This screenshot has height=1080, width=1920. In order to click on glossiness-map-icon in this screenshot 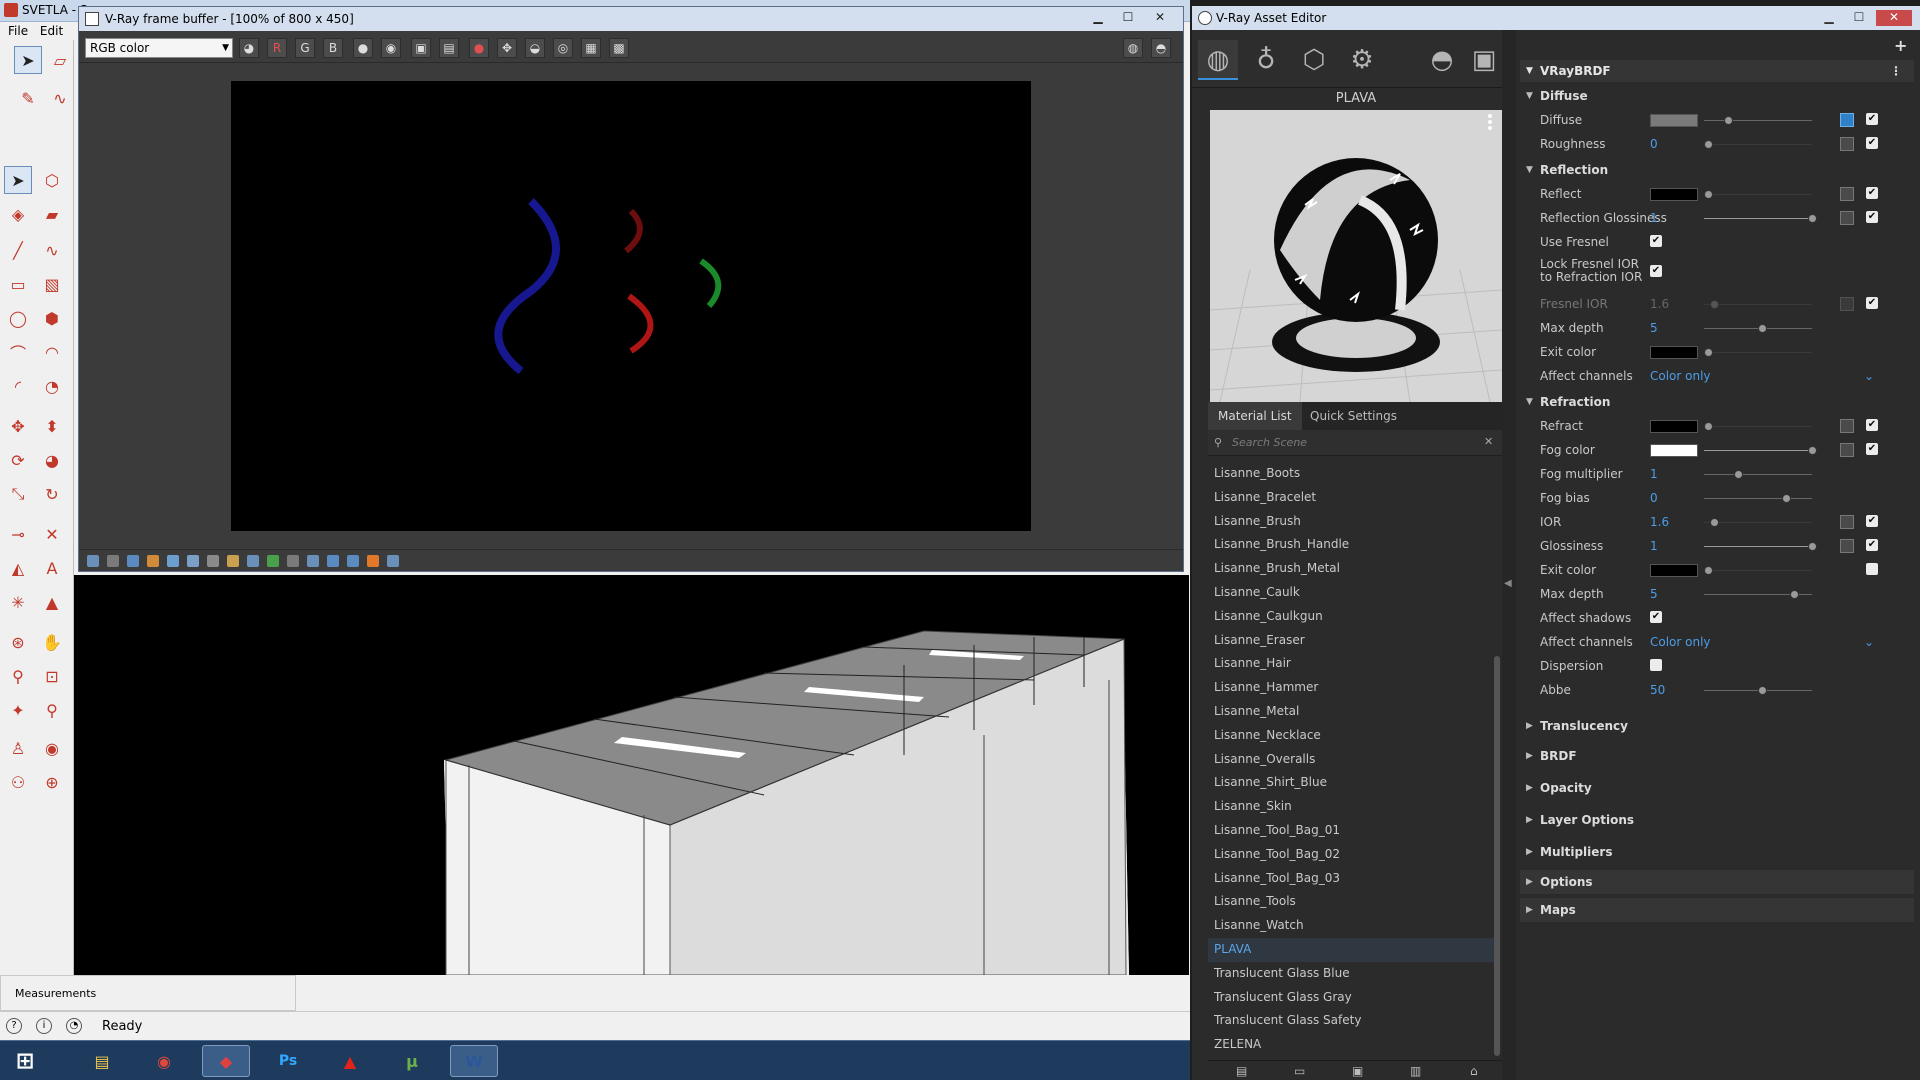, I will do `click(1847, 218)`.